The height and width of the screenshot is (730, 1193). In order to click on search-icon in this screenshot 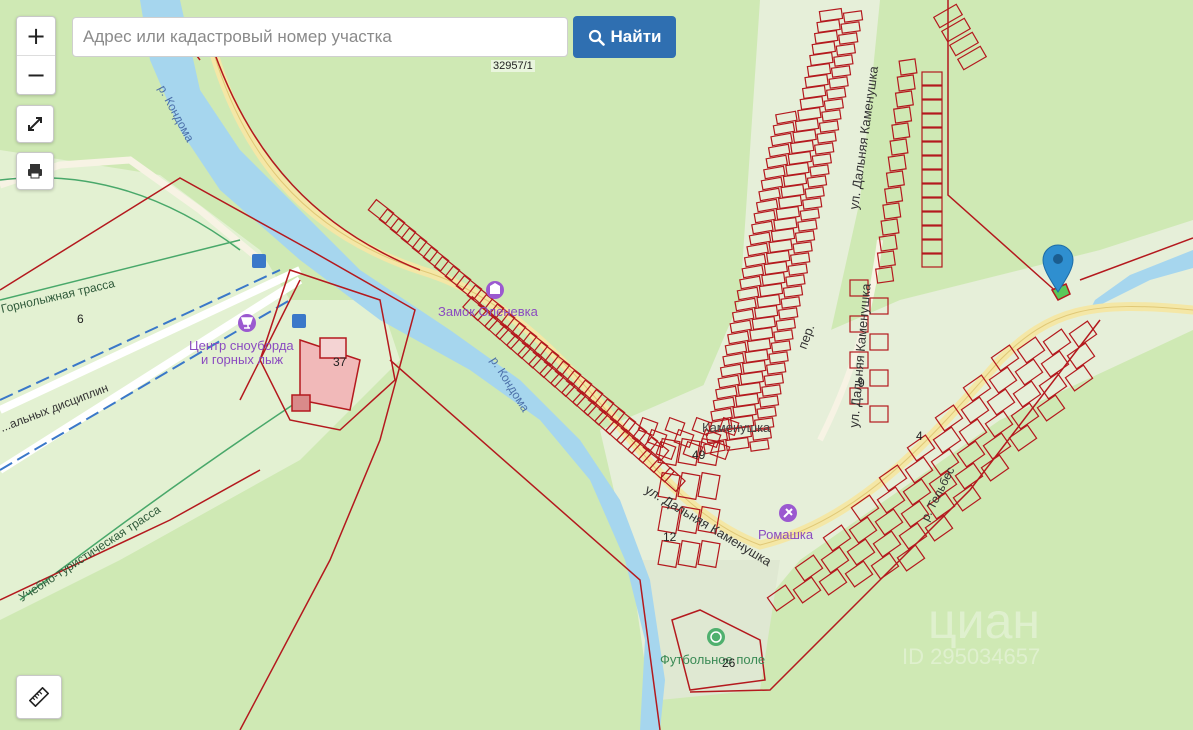, I will do `click(596, 37)`.